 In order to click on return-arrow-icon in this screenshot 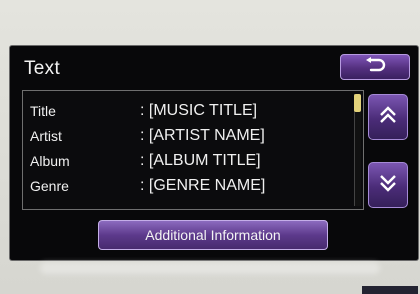, I will do `click(375, 67)`.